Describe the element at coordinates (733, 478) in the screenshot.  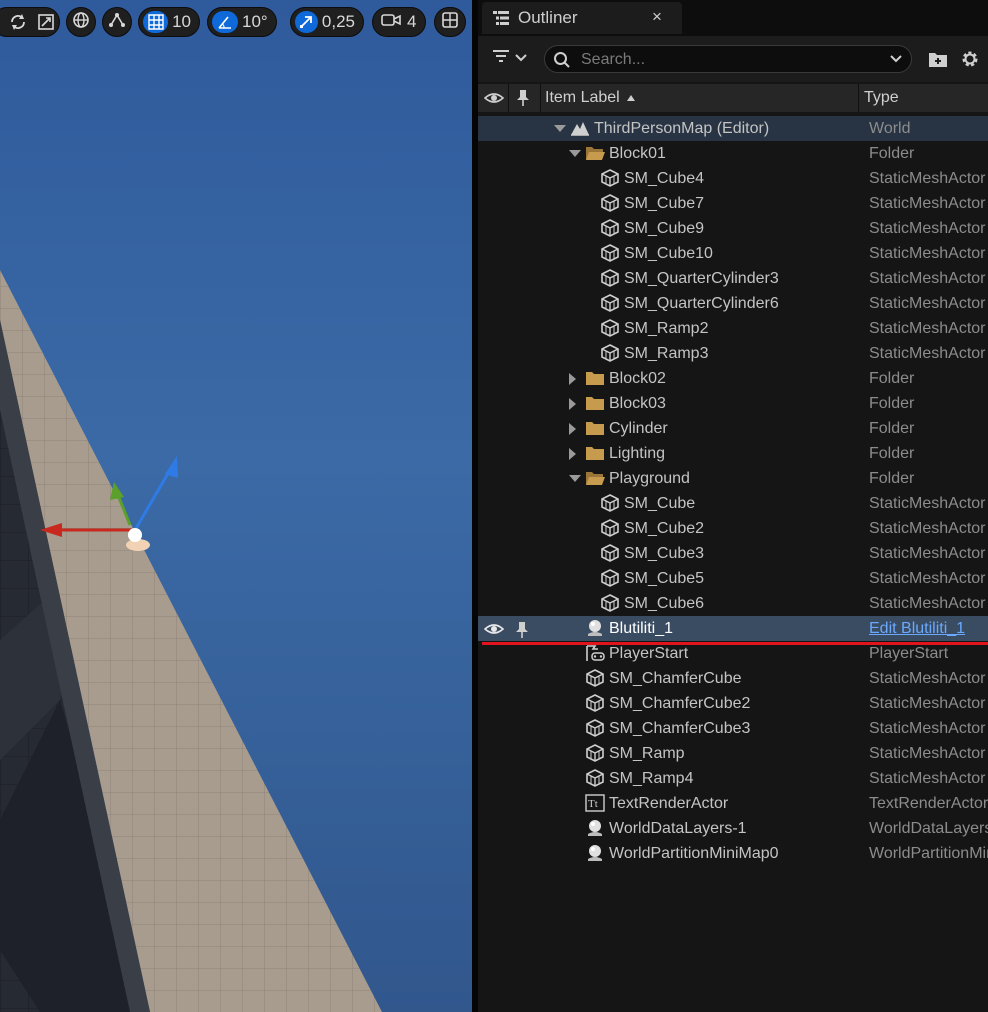
I see `outliner-row: Playground Folder` at that location.